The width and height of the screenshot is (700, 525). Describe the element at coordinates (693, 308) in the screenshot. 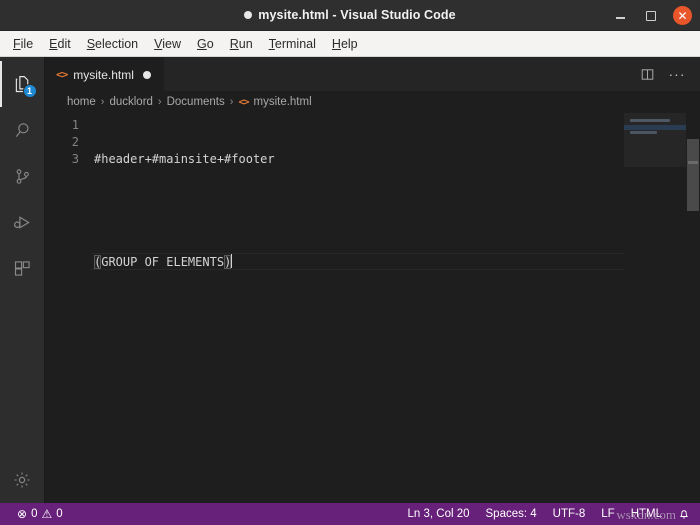

I see `editor-scrollbar` at that location.